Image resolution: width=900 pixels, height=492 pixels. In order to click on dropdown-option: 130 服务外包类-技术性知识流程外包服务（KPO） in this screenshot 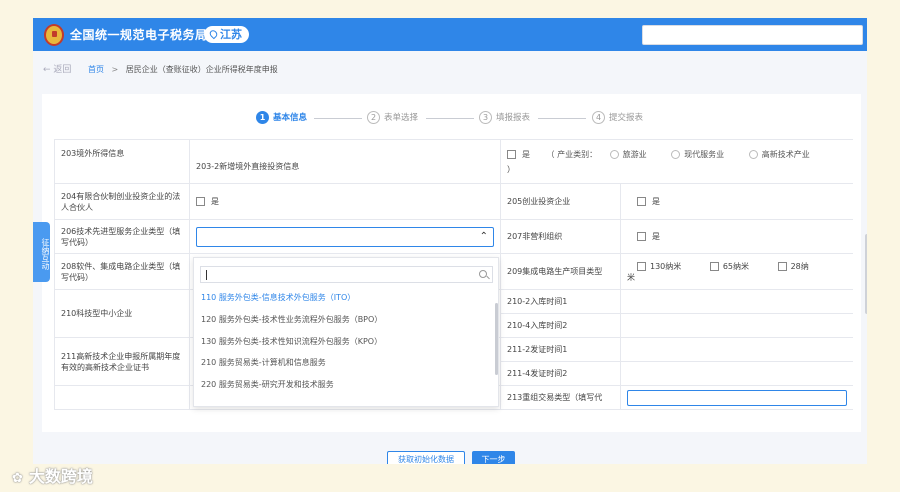, I will do `click(291, 342)`.